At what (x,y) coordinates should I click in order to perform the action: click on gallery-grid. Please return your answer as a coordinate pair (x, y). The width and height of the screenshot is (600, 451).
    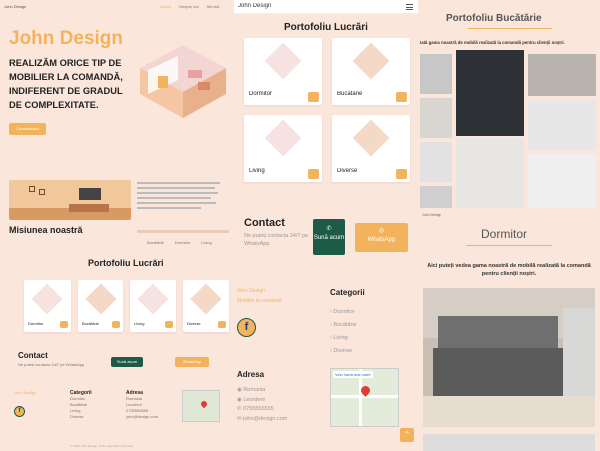
    Looking at the image, I should click on (509, 130).